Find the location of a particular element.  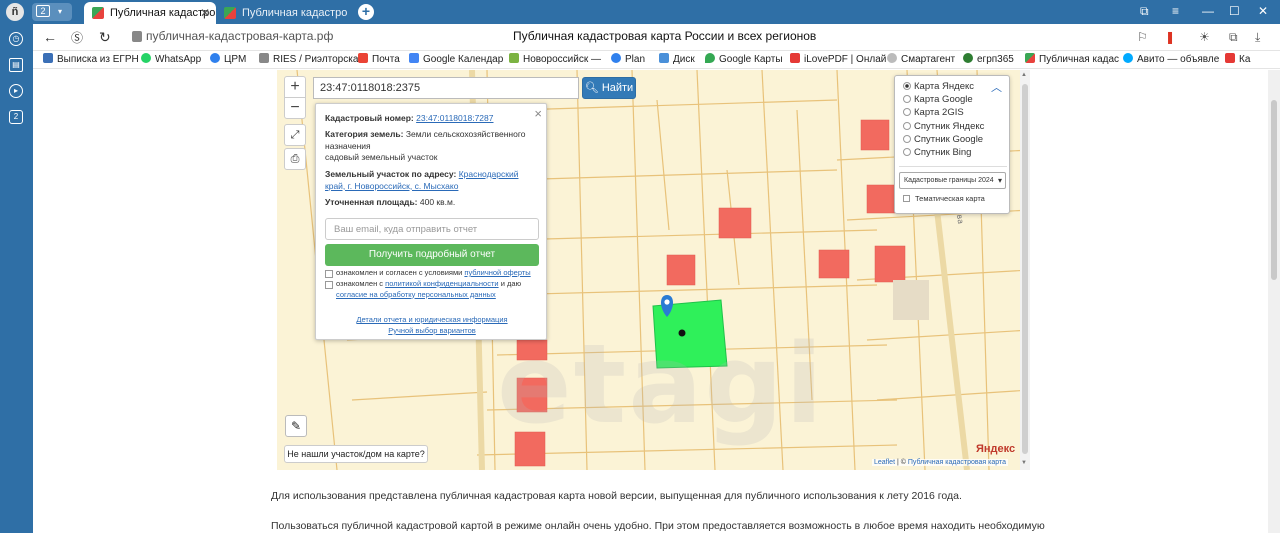

boundaries-select: Кадастровые границы 2024 ▾ is located at coordinates (952, 180).